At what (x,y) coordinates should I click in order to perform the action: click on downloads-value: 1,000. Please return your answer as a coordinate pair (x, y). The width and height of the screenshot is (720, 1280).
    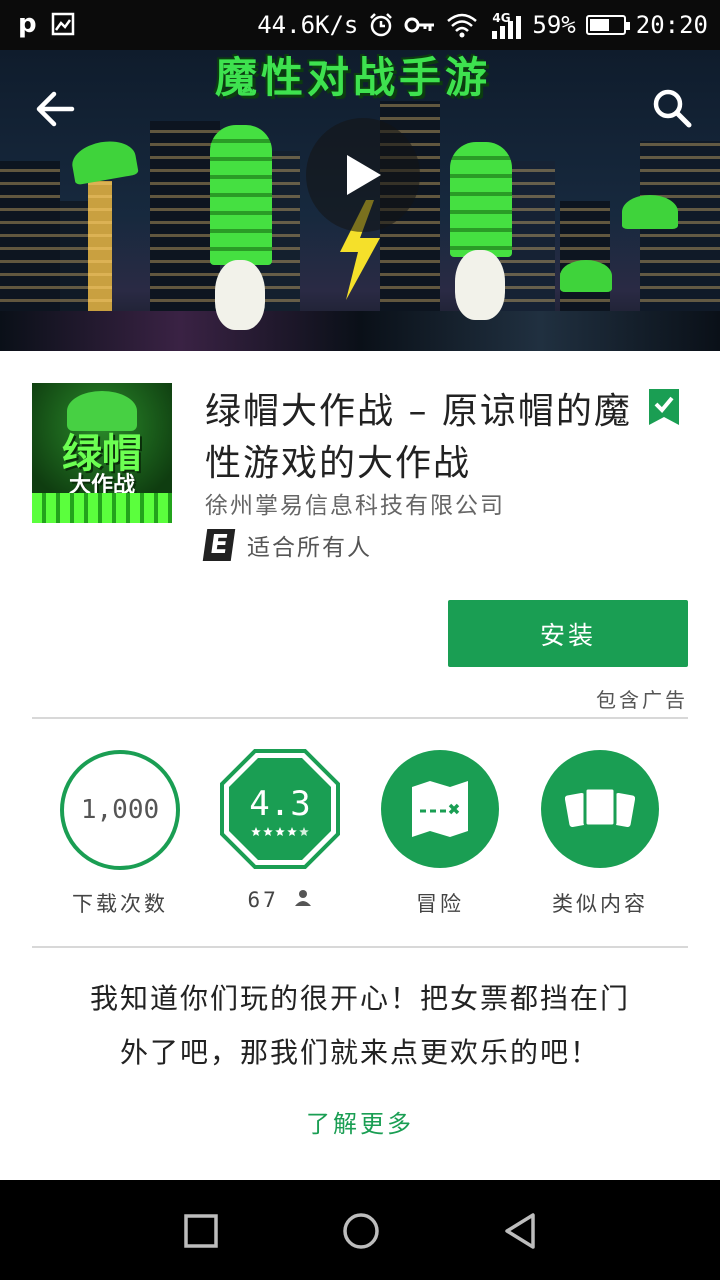
    Looking at the image, I should click on (120, 810).